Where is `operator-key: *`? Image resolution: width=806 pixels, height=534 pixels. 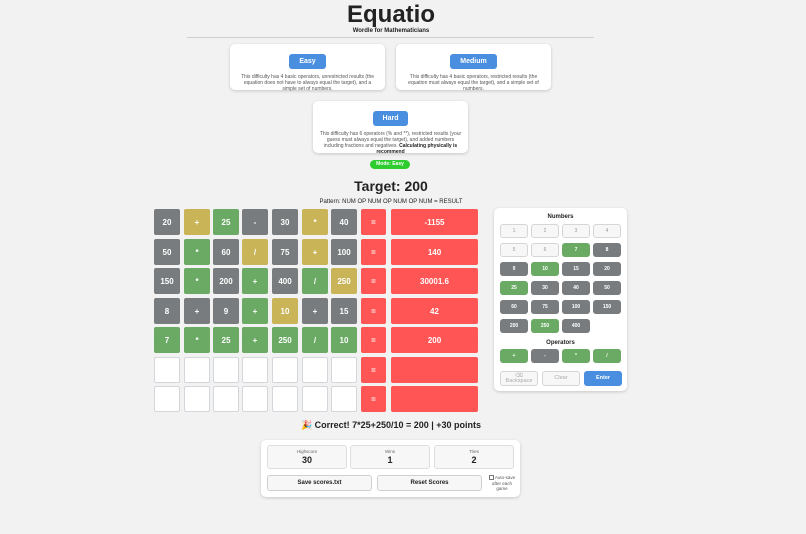 operator-key: * is located at coordinates (576, 356).